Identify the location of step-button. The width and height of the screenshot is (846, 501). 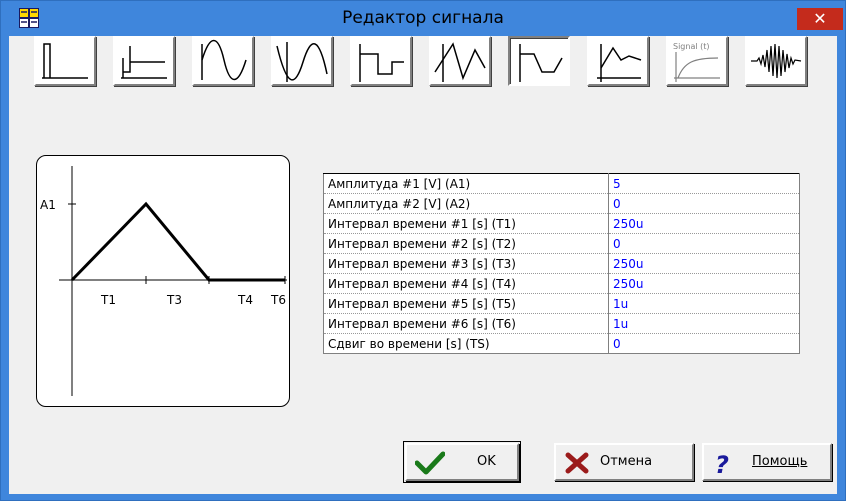
(144, 61).